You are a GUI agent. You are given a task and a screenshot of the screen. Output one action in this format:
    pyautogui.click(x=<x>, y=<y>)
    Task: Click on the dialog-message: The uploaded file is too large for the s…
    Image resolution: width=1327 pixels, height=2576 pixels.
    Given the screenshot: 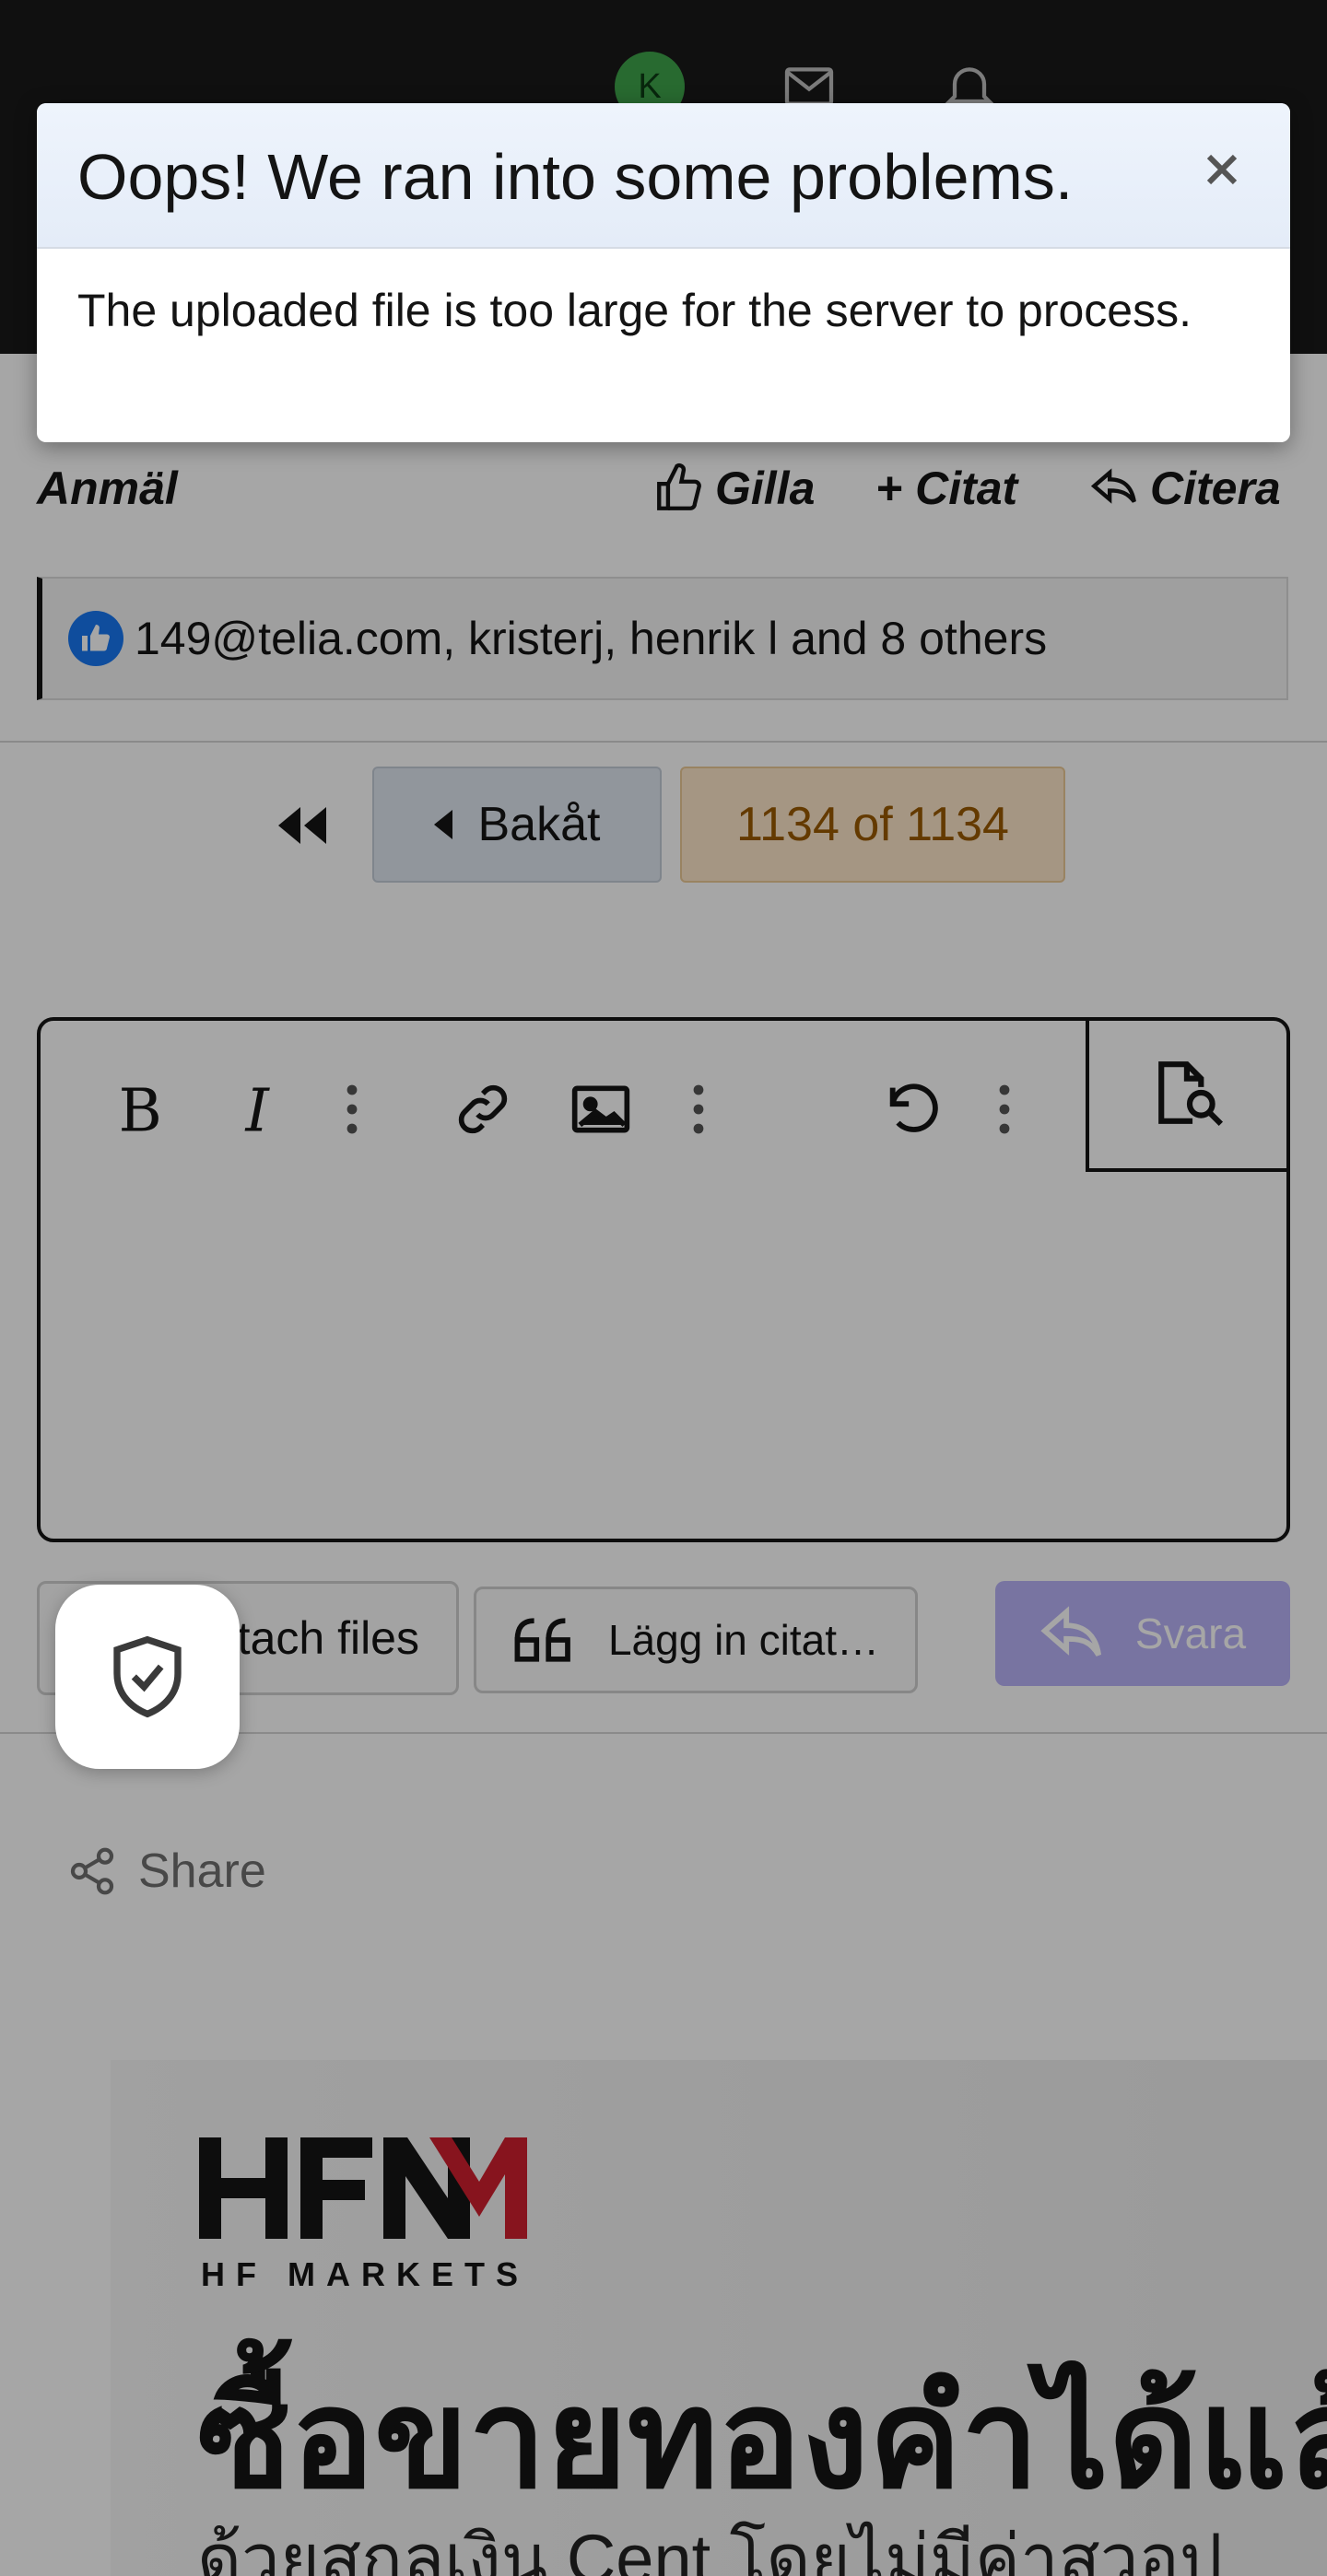 What is the action you would take?
    pyautogui.click(x=634, y=310)
    